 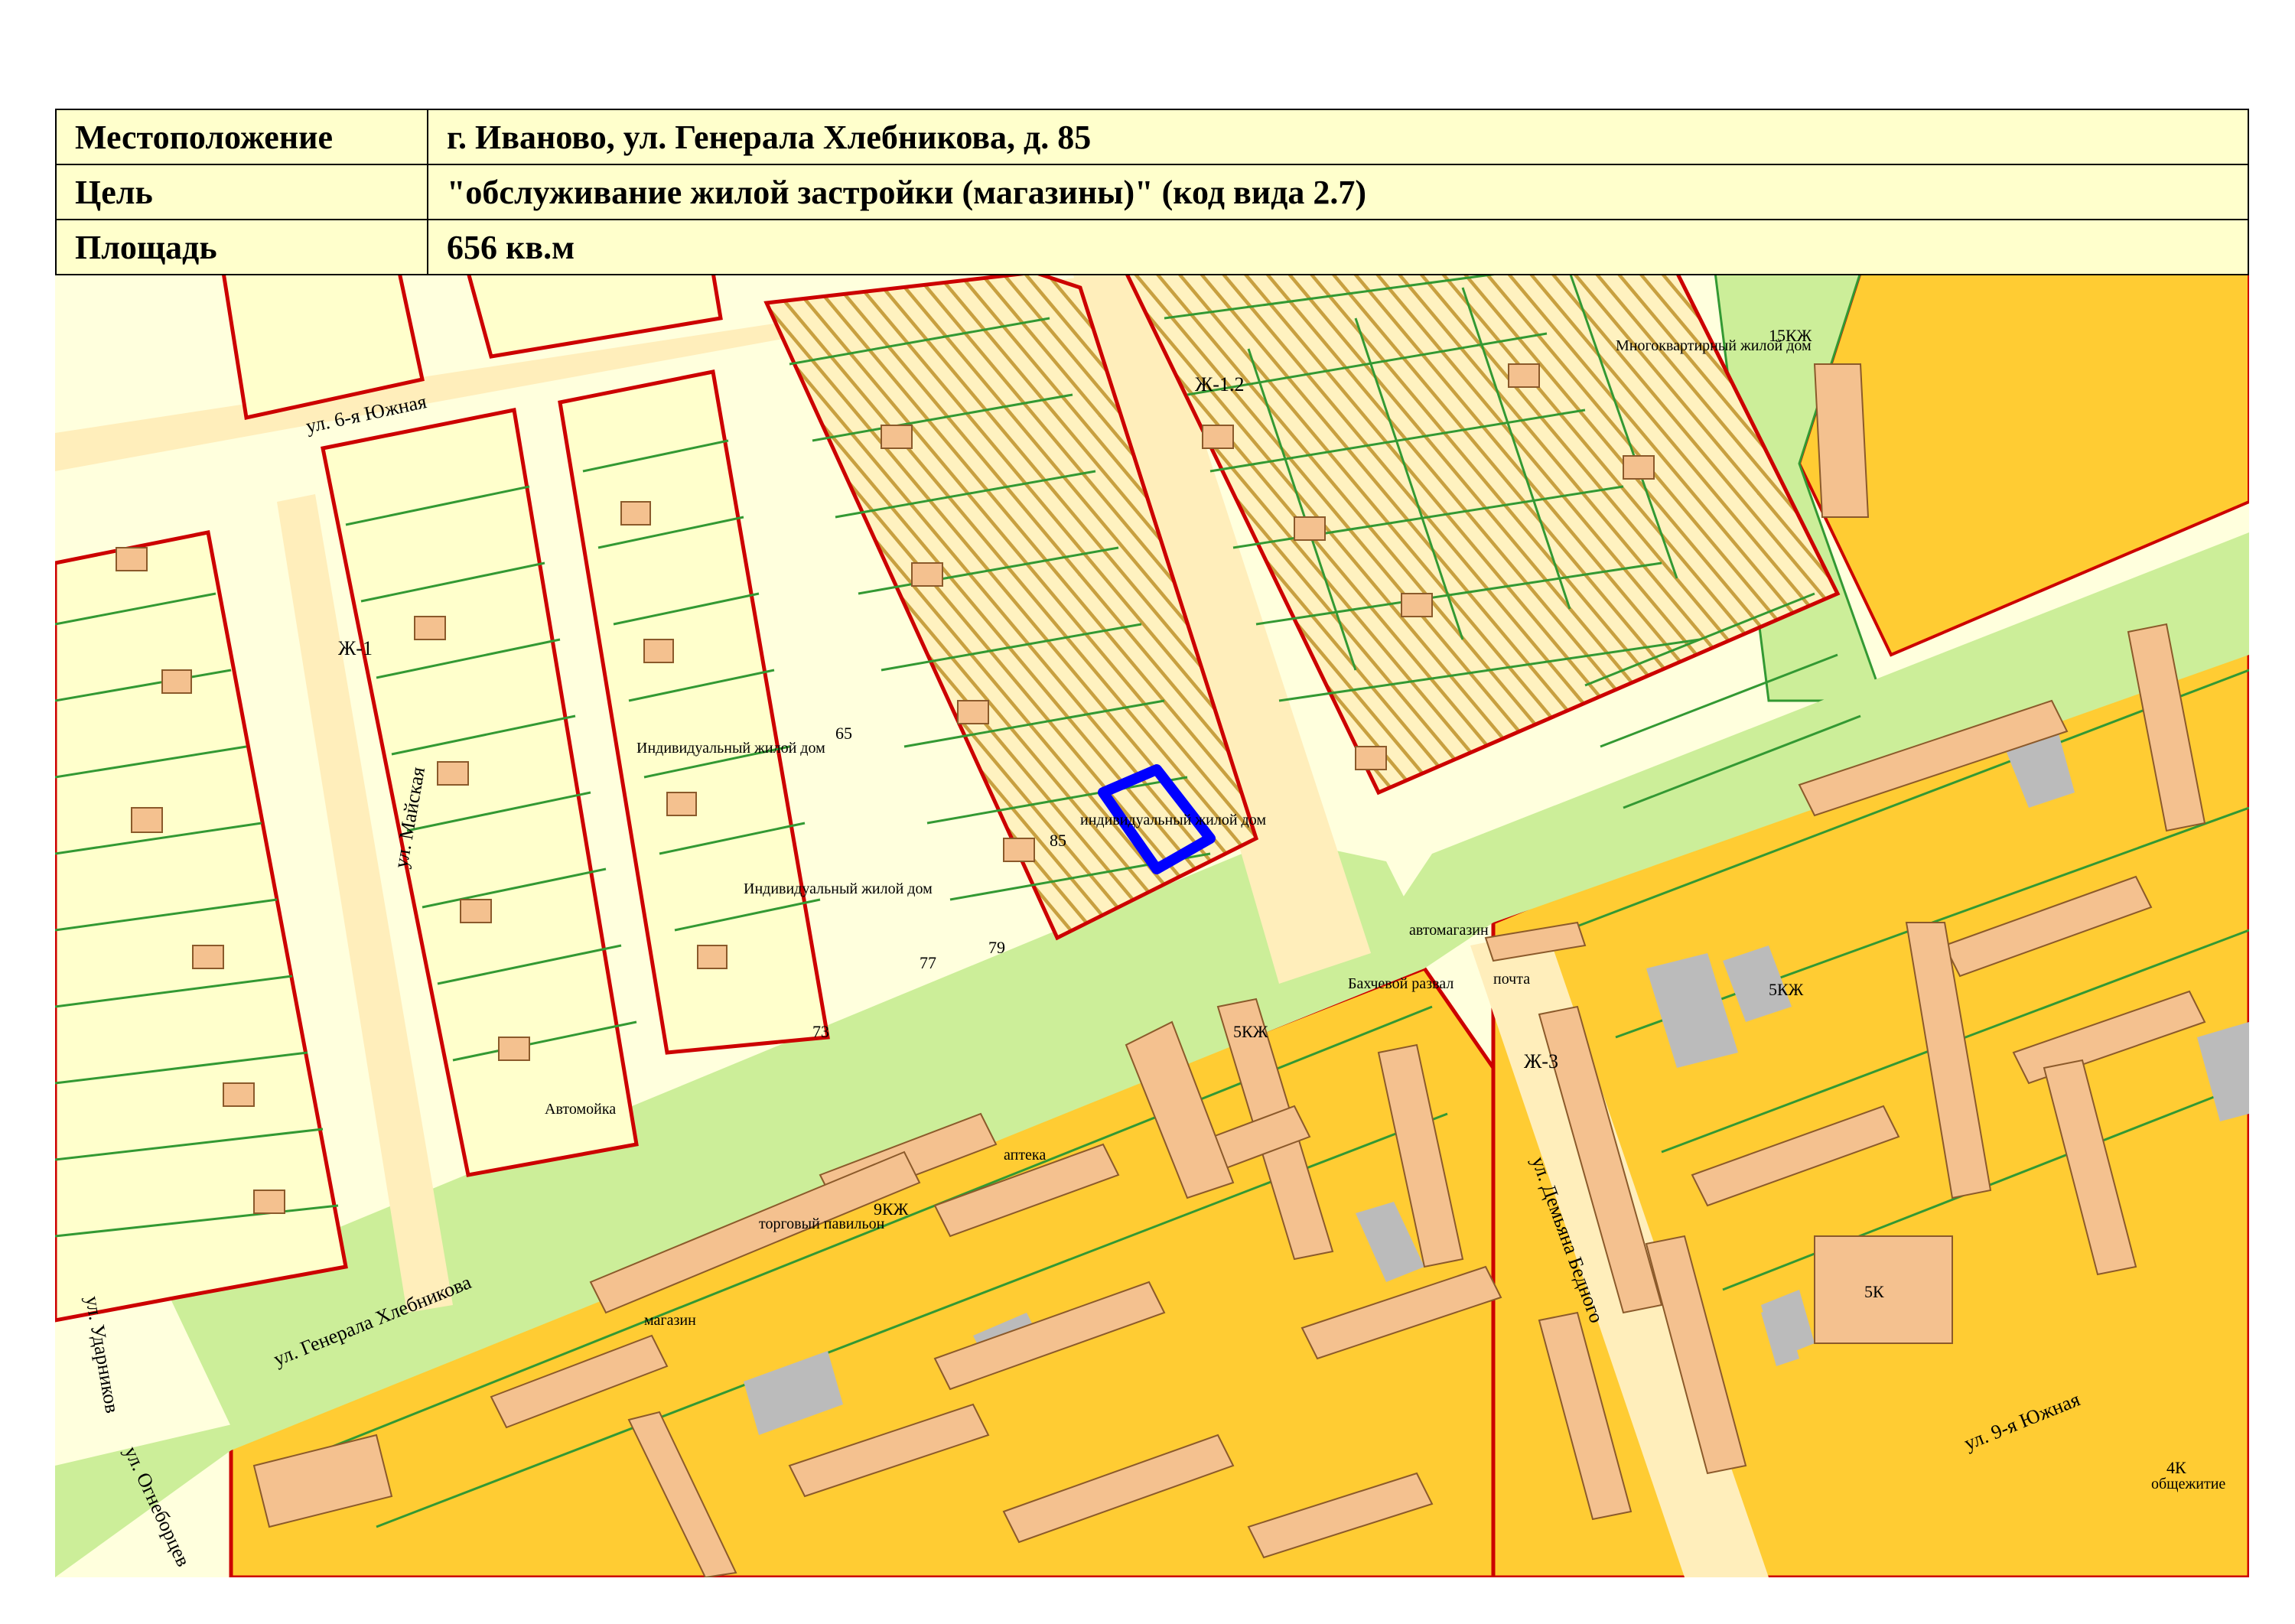 What do you see at coordinates (241, 247) in the screenshot?
I see `area-label: Площадь` at bounding box center [241, 247].